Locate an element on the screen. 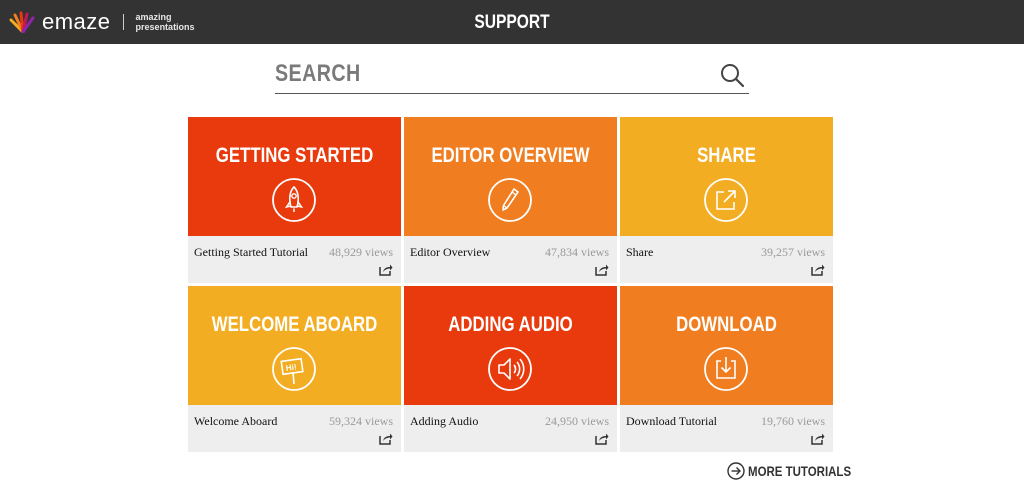  card-title: SHARE is located at coordinates (726, 155).